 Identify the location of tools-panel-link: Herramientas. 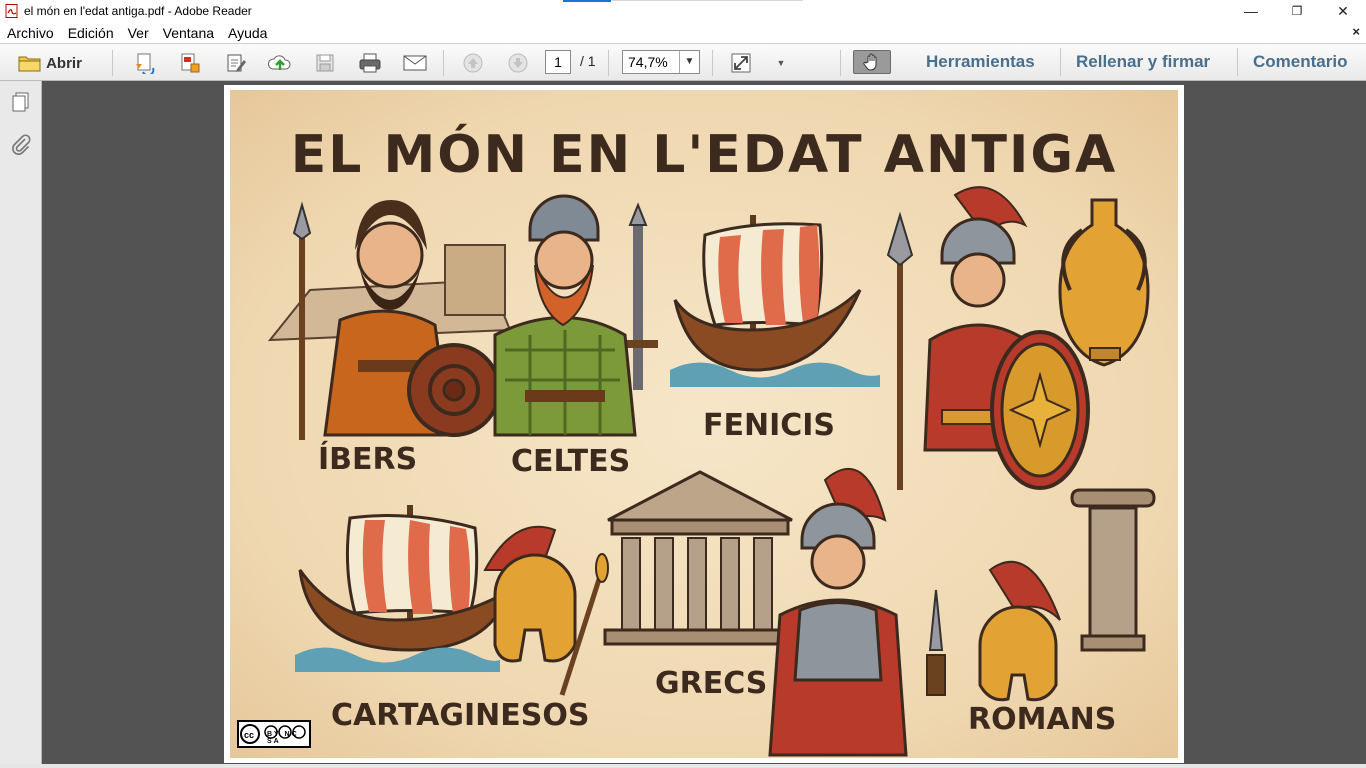
(980, 62).